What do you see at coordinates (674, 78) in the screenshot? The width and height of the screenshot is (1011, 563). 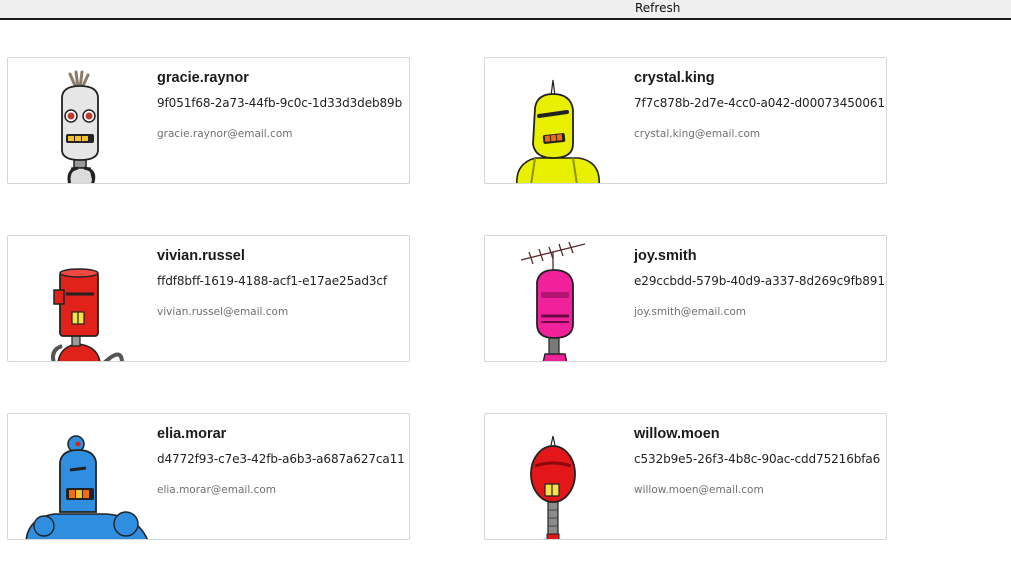 I see `username: crystal.king` at bounding box center [674, 78].